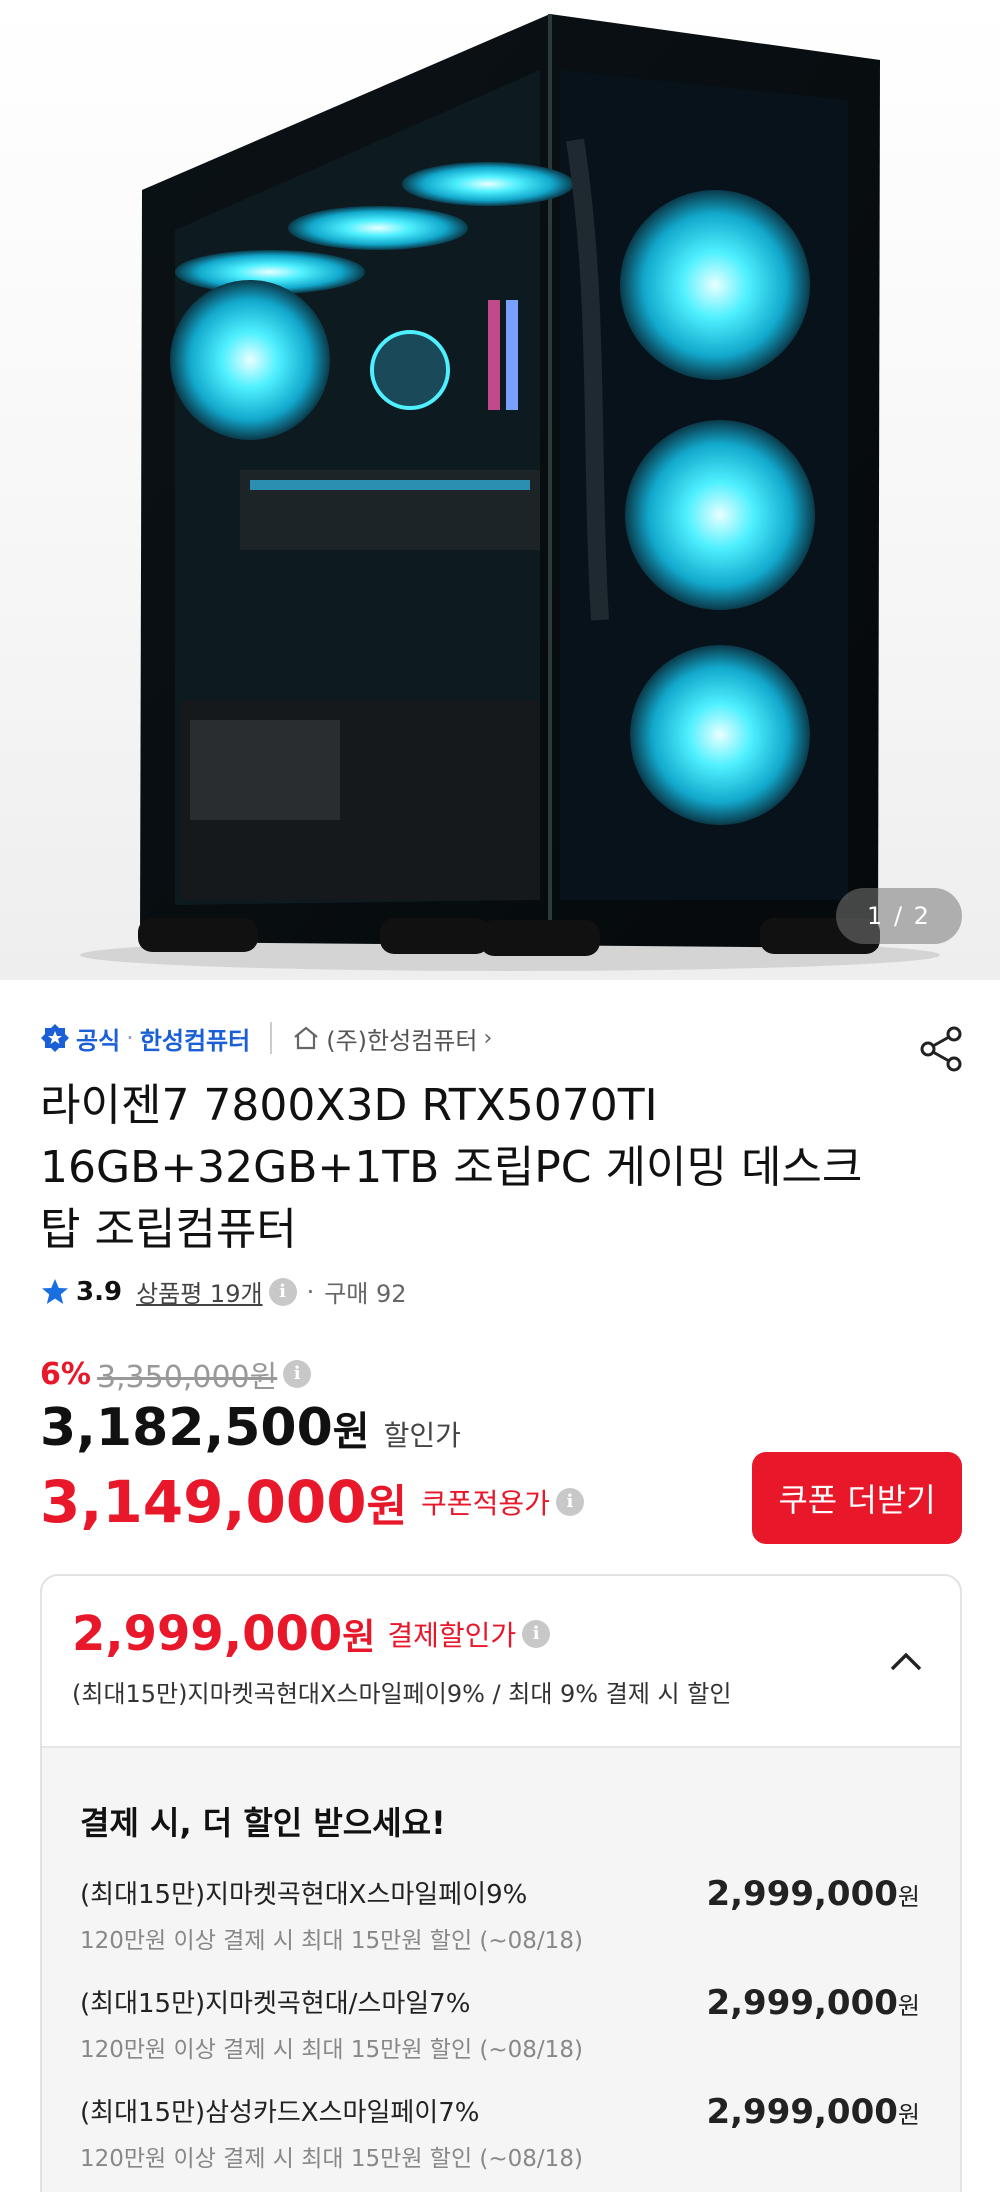  Describe the element at coordinates (488, 1038) in the screenshot. I see `chevron-right-icon: ›` at that location.